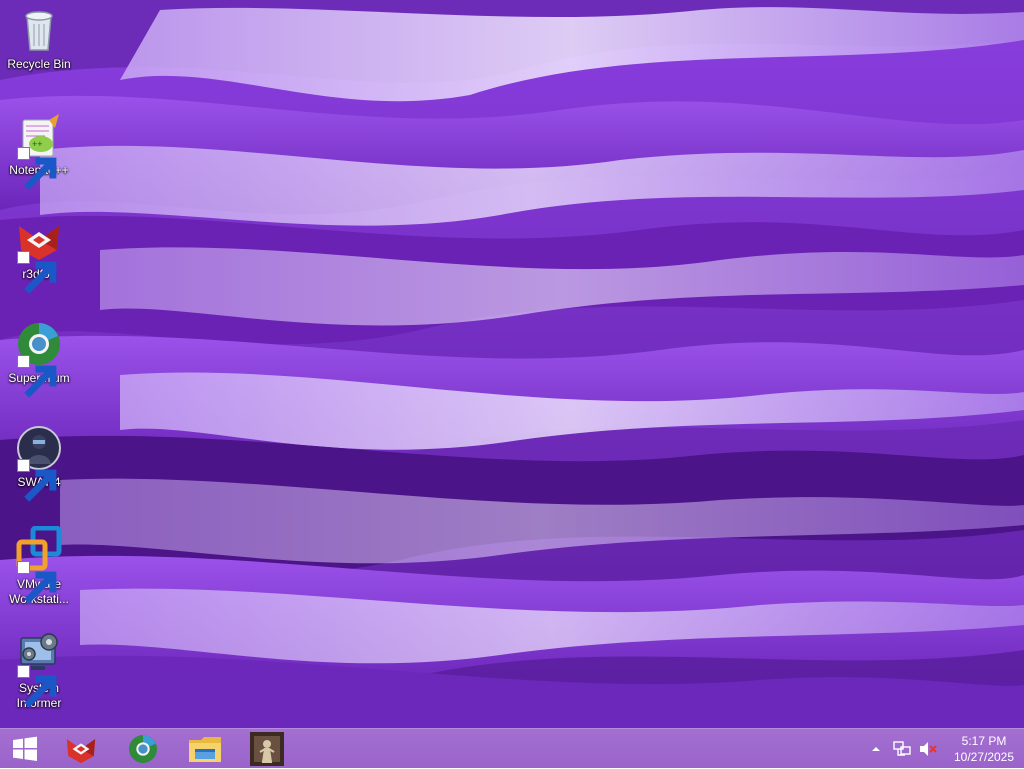 Image resolution: width=1024 pixels, height=769 pixels. I want to click on network-icon, so click(902, 749).